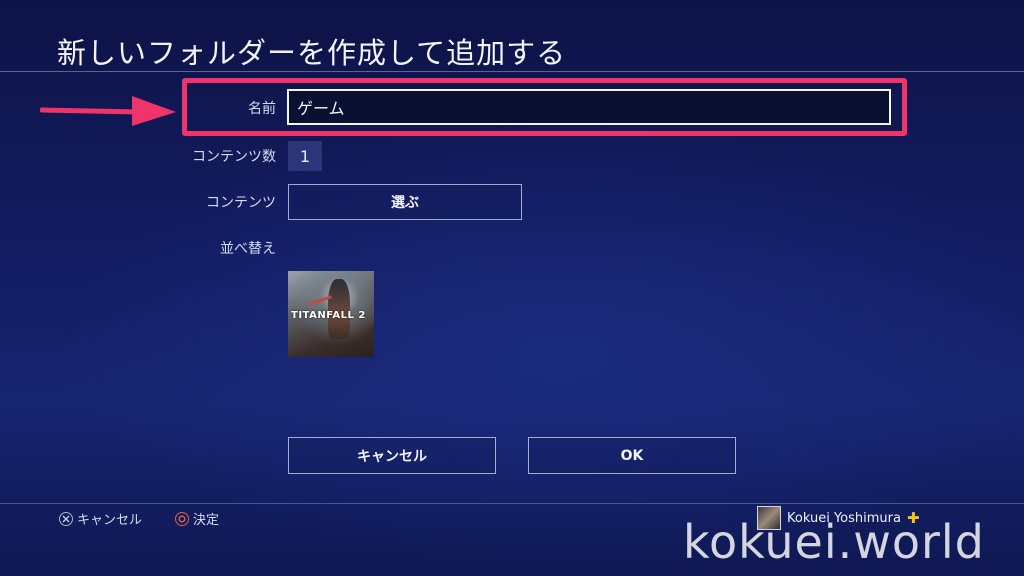 The height and width of the screenshot is (576, 1024). Describe the element at coordinates (234, 157) in the screenshot. I see `content-count-label: コンテンツ数` at that location.